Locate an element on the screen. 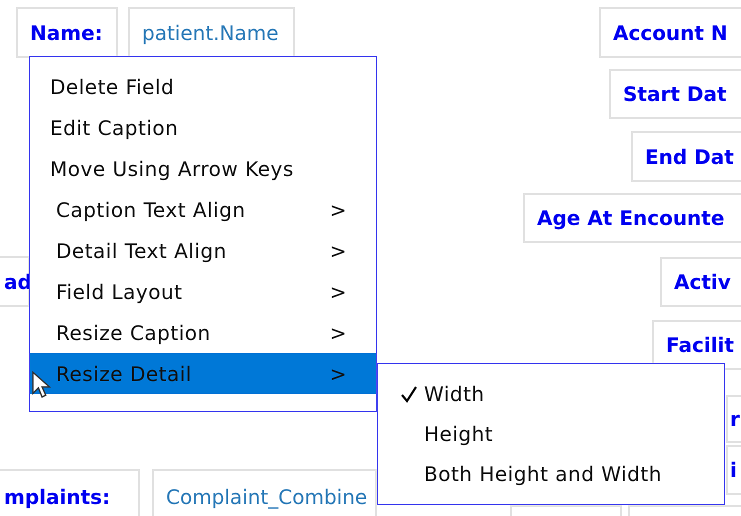  menu-item: Resize Caption > is located at coordinates (203, 332).